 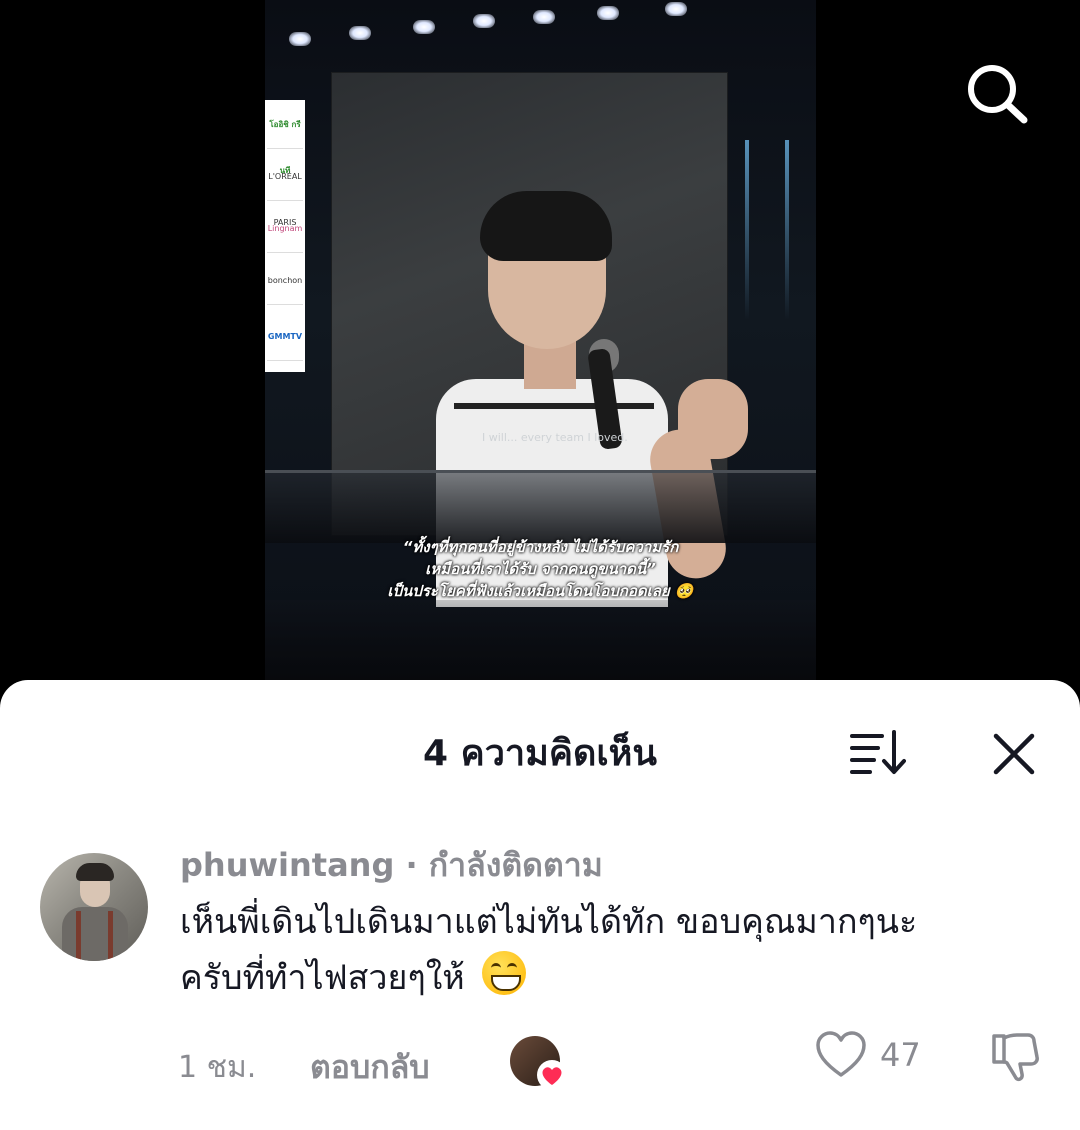 I want to click on following-label: กำลังติดตาม, so click(x=515, y=865).